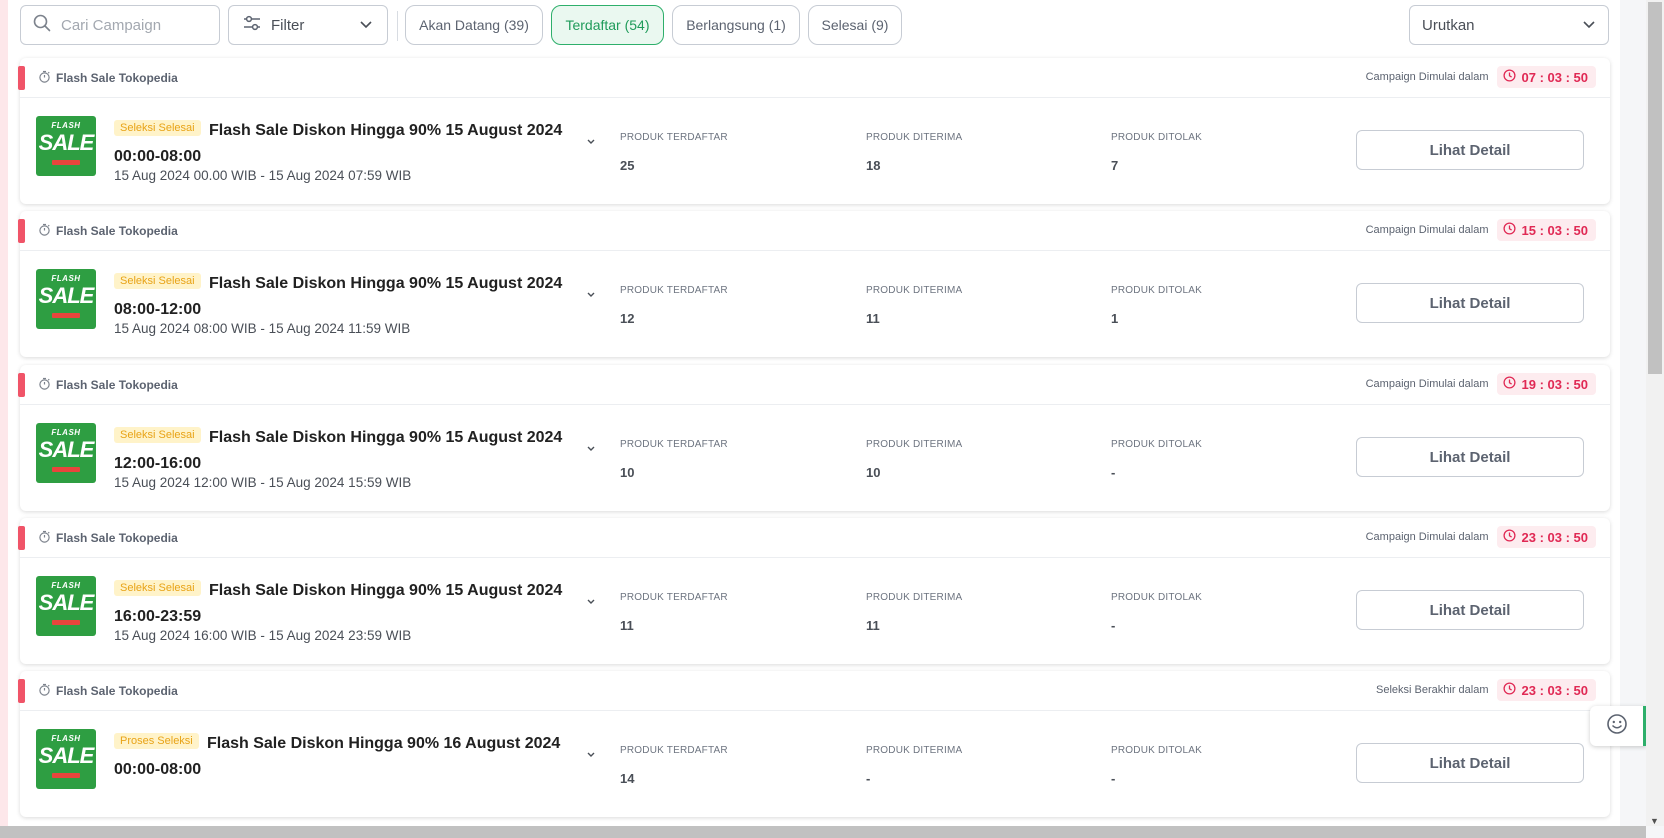 The image size is (1664, 838). I want to click on stat-accepted: PRODUK DITERIMA 11, so click(914, 612).